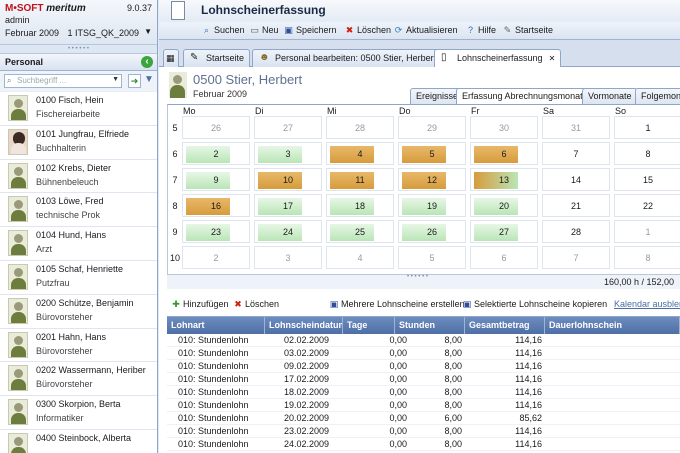 The height and width of the screenshot is (453, 680). What do you see at coordinates (360, 179) in the screenshot?
I see `calendar-day: 11` at bounding box center [360, 179].